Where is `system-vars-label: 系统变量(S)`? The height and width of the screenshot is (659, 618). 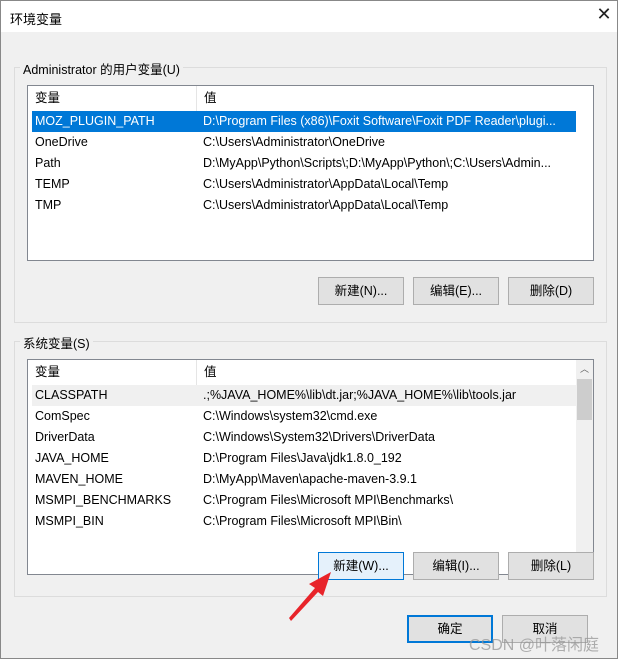
system-vars-label: 系统变量(S) is located at coordinates (56, 342).